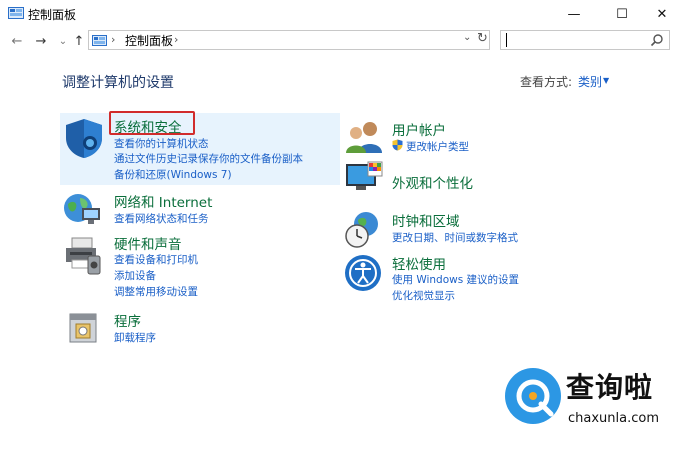  Describe the element at coordinates (163, 201) in the screenshot. I see `category-network-internet-title: 网络和 Internet` at that location.